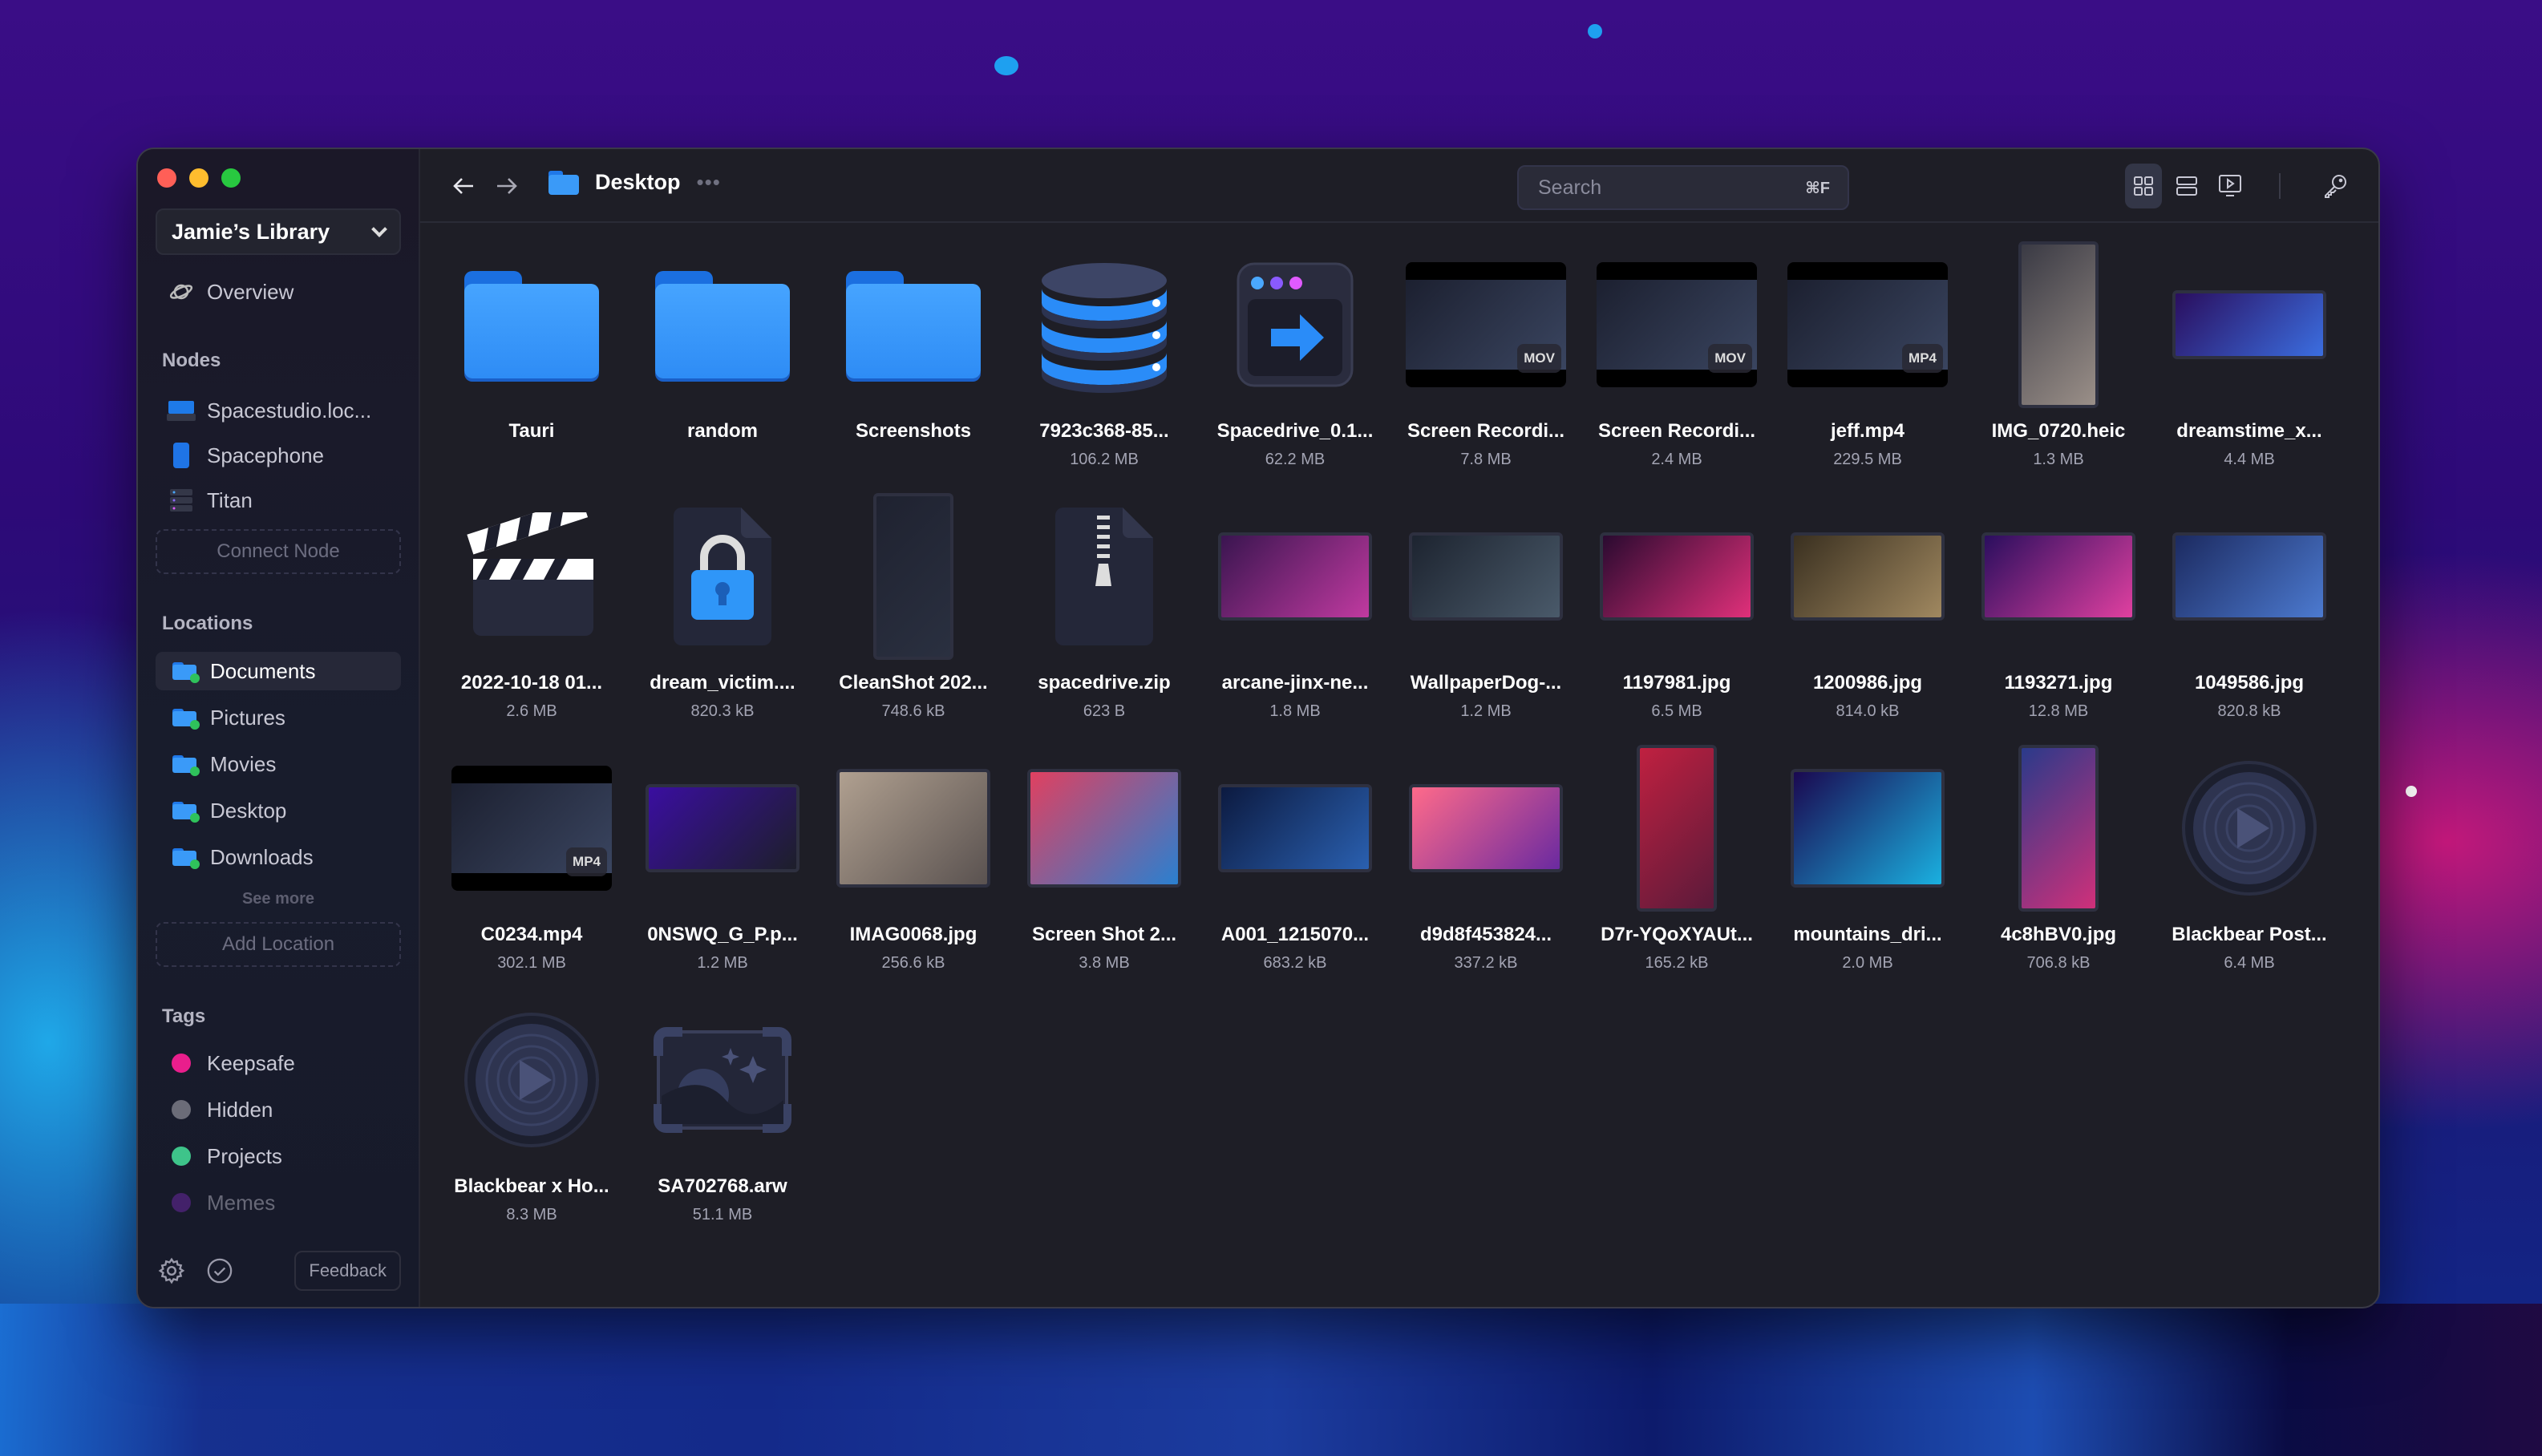 The height and width of the screenshot is (1456, 2542). I want to click on ellipsis-icon: •••, so click(709, 182).